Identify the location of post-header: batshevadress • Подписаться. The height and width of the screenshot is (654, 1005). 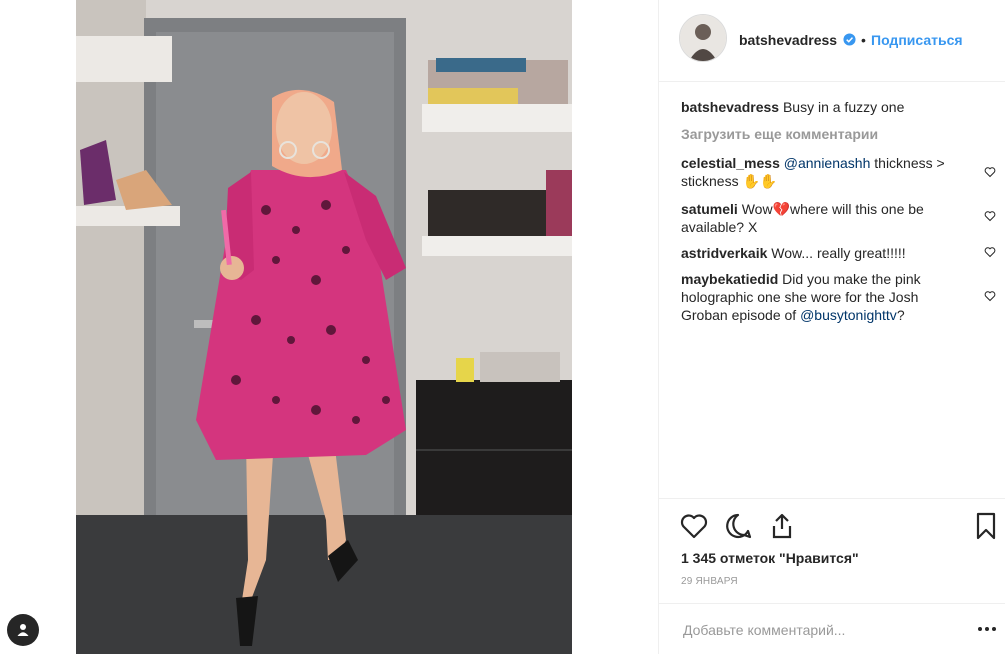
(832, 41).